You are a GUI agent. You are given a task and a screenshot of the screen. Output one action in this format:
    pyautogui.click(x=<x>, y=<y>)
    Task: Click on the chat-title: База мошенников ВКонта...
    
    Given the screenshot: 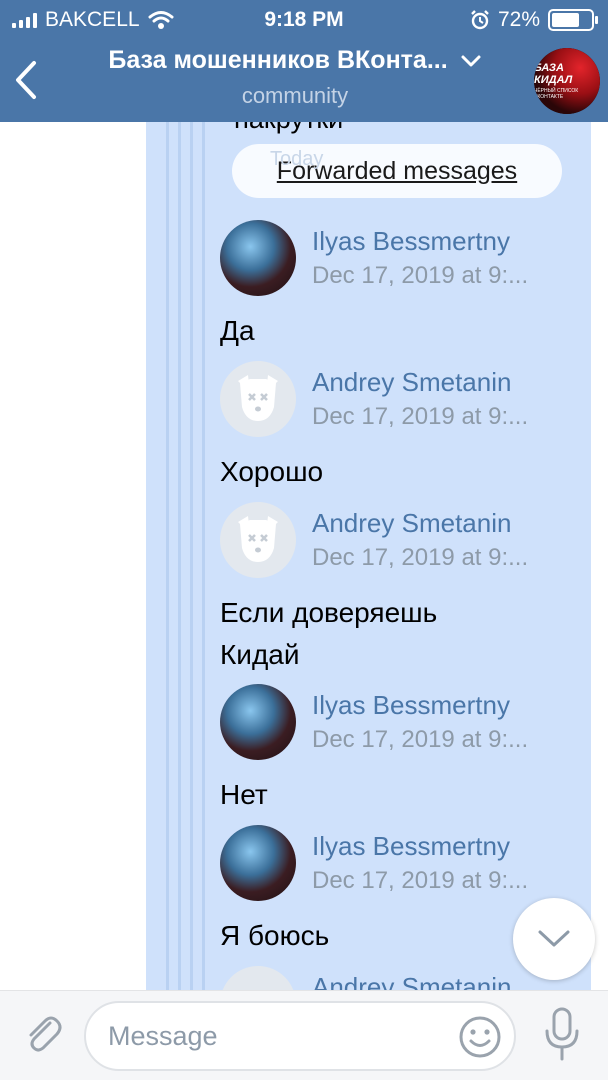 What is the action you would take?
    pyautogui.click(x=278, y=60)
    